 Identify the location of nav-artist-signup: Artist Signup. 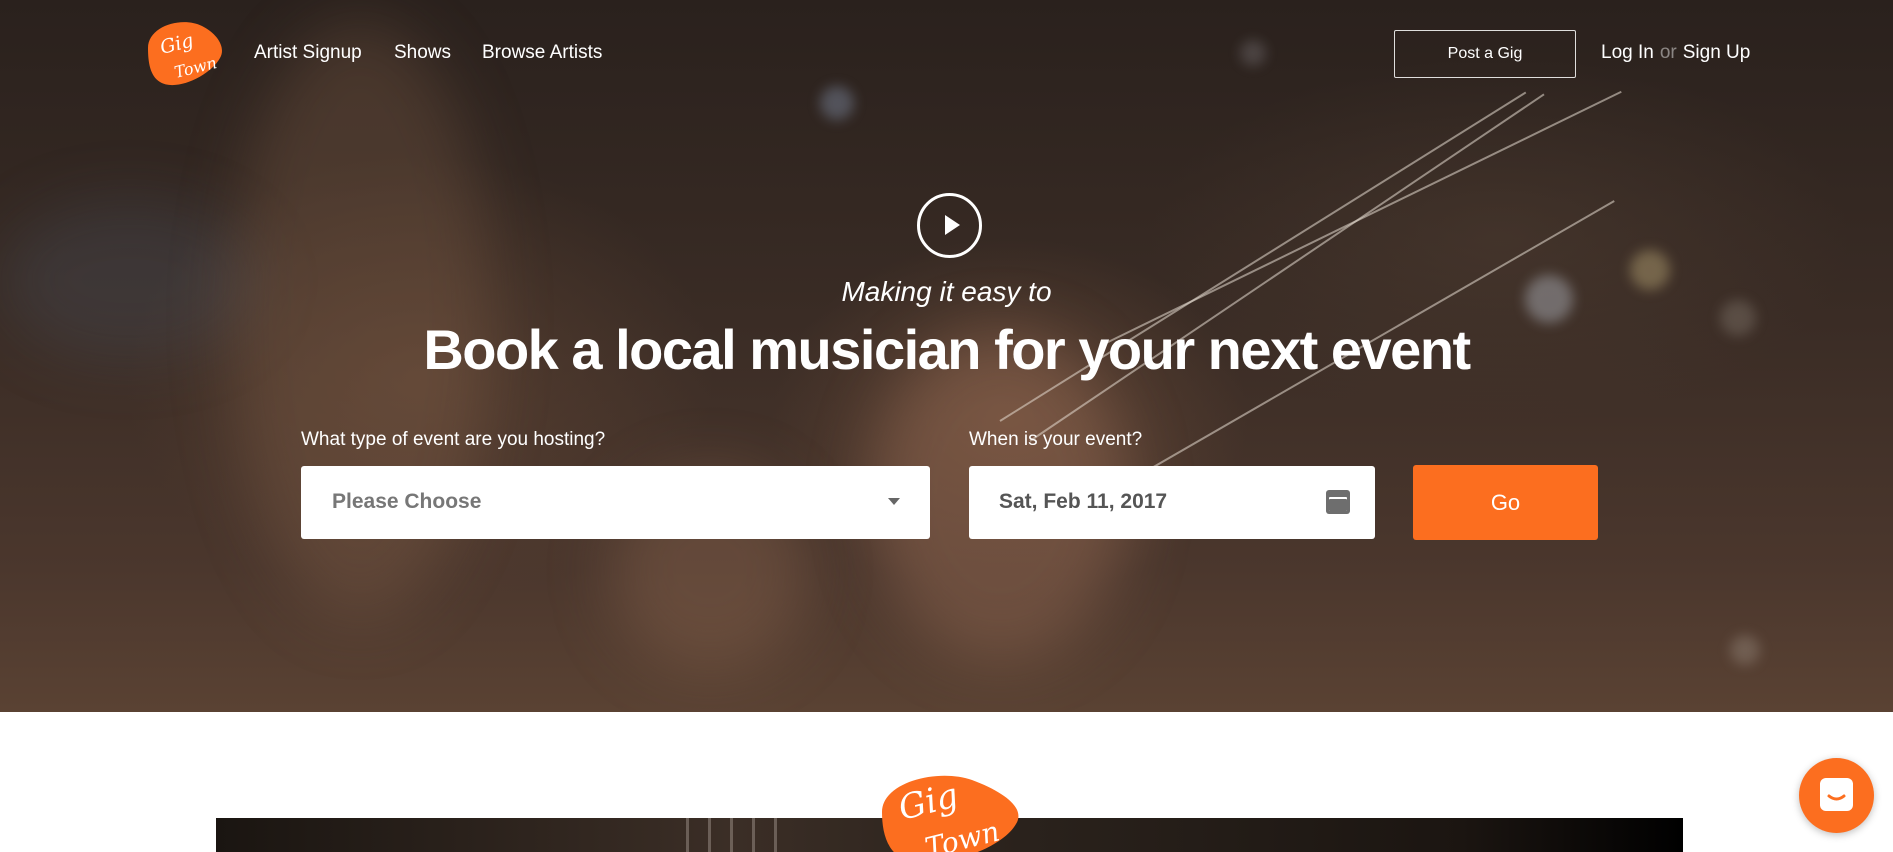
(308, 53).